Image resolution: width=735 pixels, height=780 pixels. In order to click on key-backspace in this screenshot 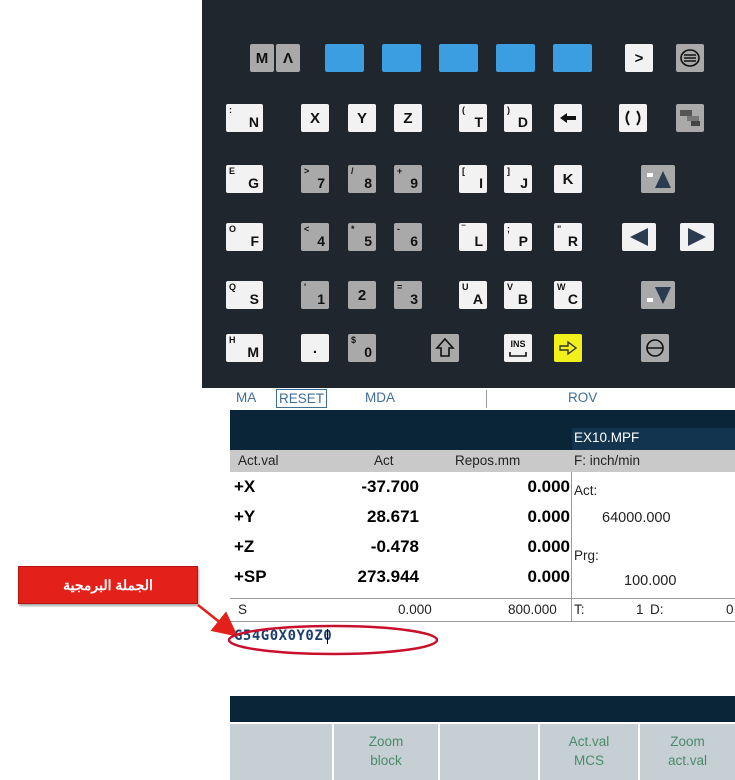, I will do `click(568, 118)`.